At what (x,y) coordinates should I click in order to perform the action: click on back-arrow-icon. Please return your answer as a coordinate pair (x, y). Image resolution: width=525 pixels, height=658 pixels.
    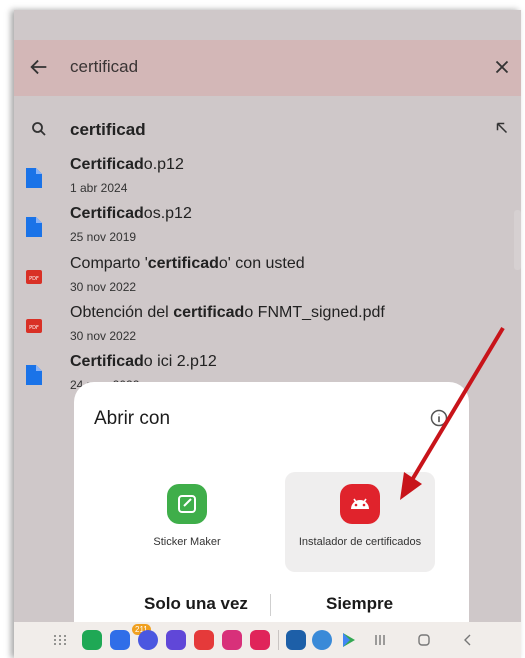
    Looking at the image, I should click on (39, 67).